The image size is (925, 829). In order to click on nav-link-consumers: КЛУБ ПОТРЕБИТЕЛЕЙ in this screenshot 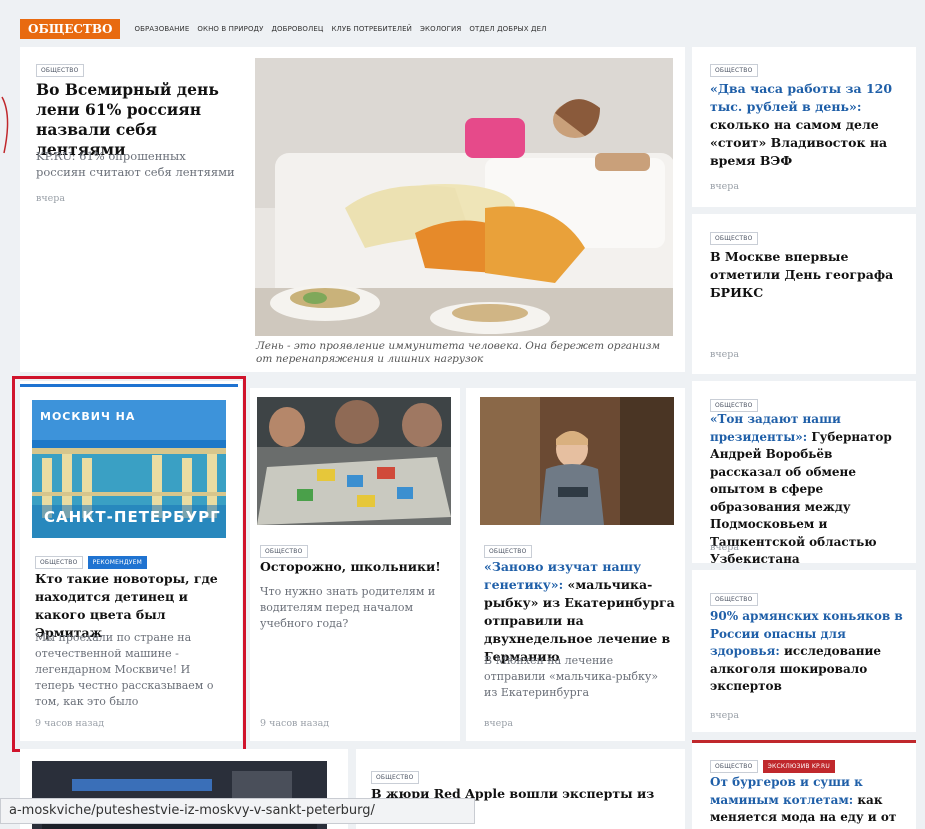, I will do `click(371, 29)`.